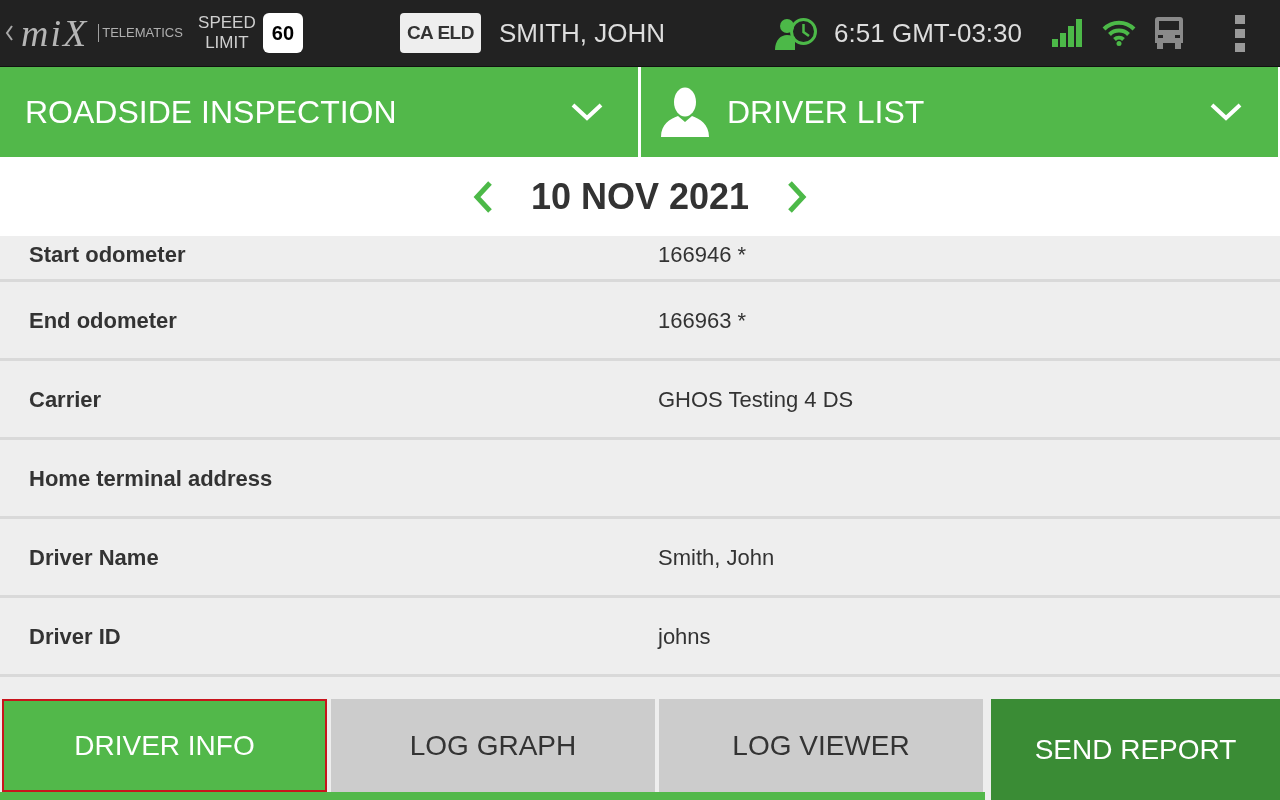  What do you see at coordinates (103, 320) in the screenshot?
I see `field-label: End odometer` at bounding box center [103, 320].